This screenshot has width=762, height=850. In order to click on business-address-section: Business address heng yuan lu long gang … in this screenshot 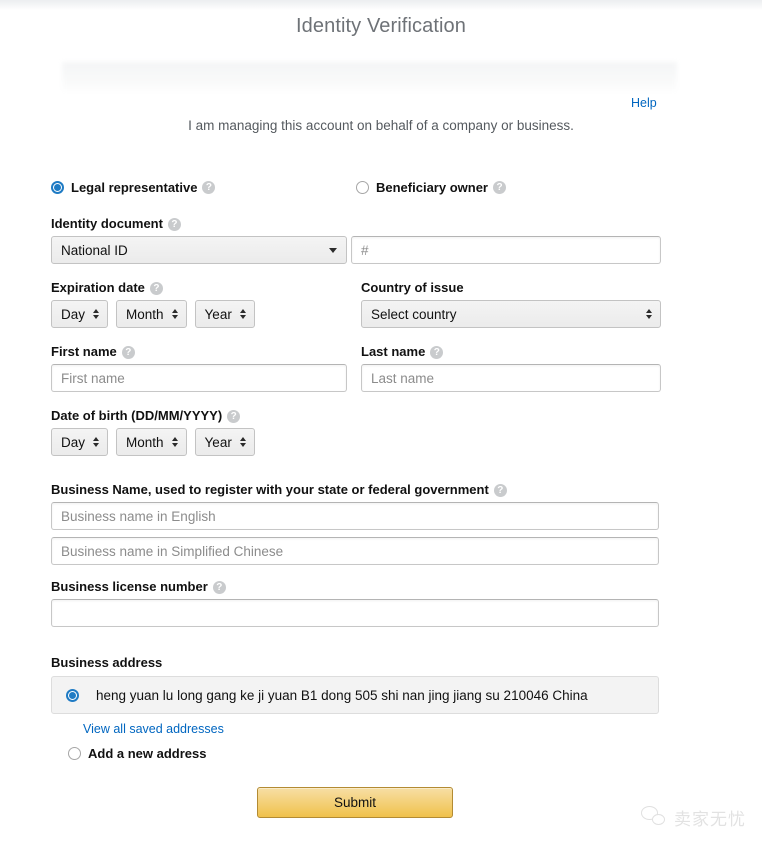, I will do `click(356, 708)`.